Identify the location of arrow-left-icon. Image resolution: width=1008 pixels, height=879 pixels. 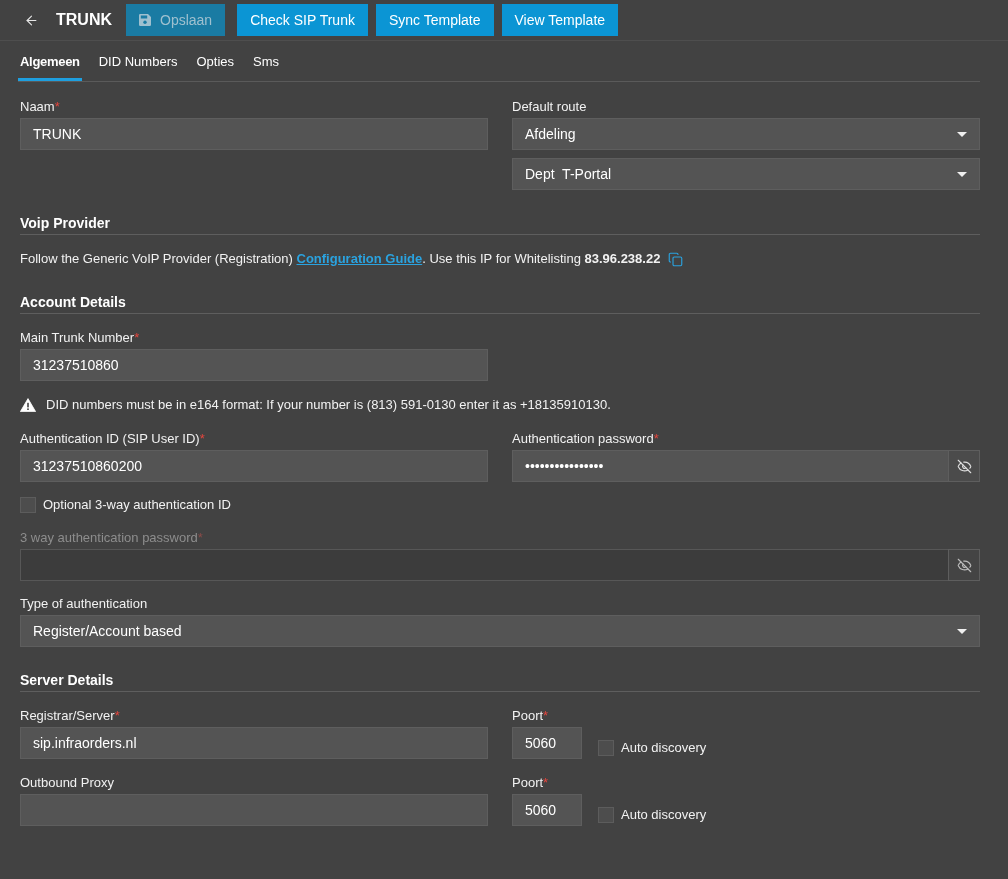
(31, 20).